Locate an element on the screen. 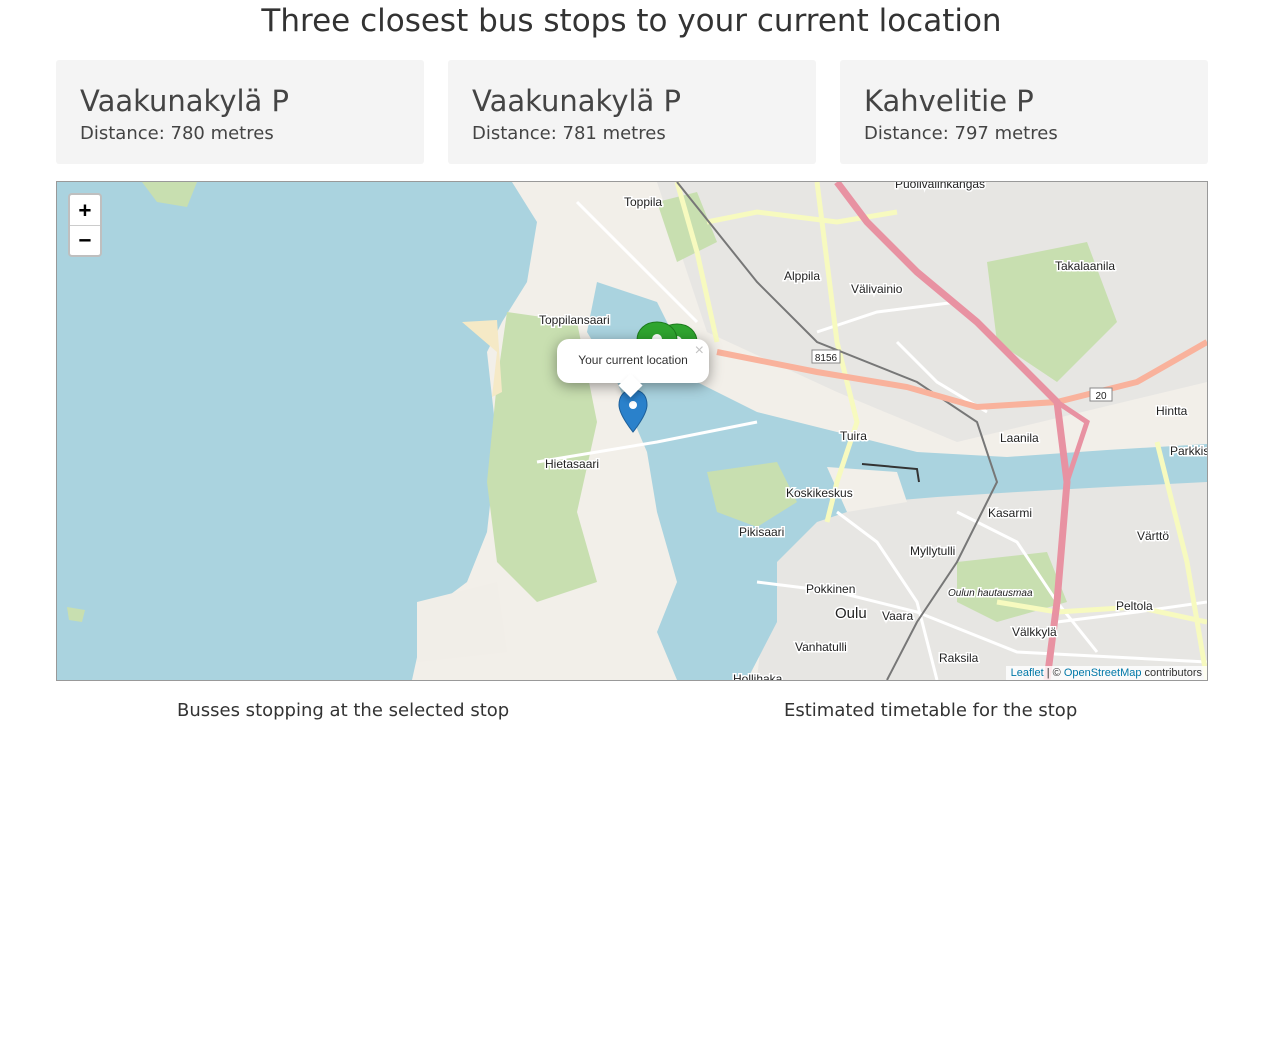 The image size is (1263, 1062). place-label: Parkkis is located at coordinates (1188, 451).